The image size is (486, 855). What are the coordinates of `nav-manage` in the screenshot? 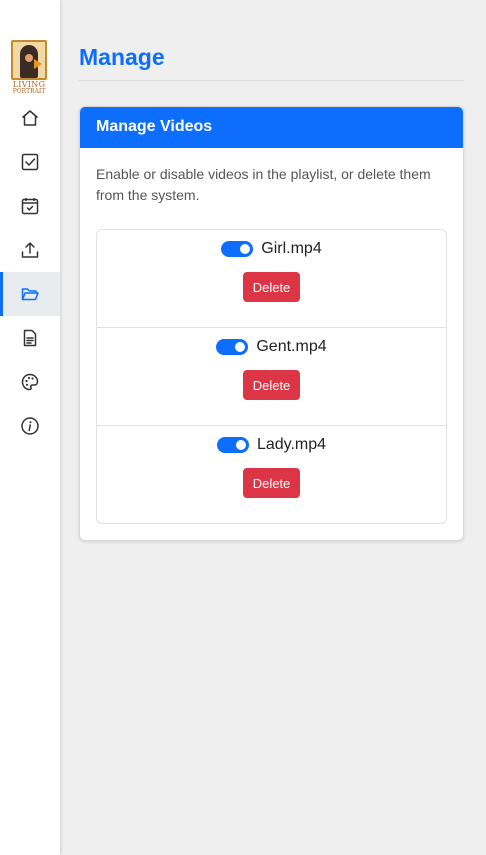 It's located at (30, 294).